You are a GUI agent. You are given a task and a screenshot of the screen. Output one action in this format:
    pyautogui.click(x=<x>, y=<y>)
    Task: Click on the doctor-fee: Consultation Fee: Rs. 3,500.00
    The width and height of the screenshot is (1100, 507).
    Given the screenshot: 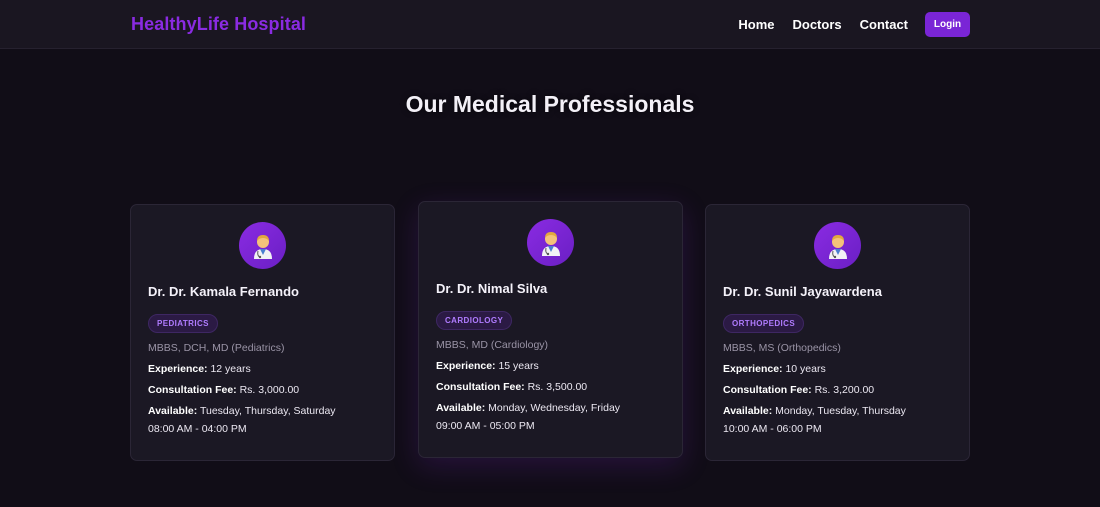 What is the action you would take?
    pyautogui.click(x=550, y=387)
    